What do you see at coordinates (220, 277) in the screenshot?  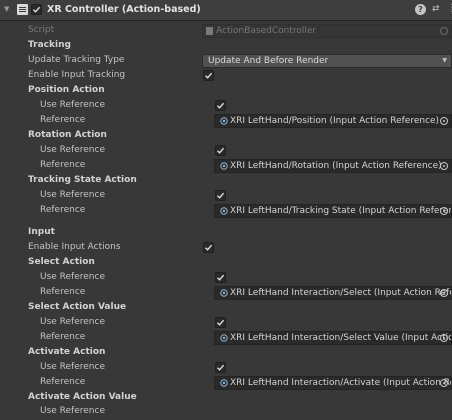 I see `checkbox-input-select-action-use-reference` at bounding box center [220, 277].